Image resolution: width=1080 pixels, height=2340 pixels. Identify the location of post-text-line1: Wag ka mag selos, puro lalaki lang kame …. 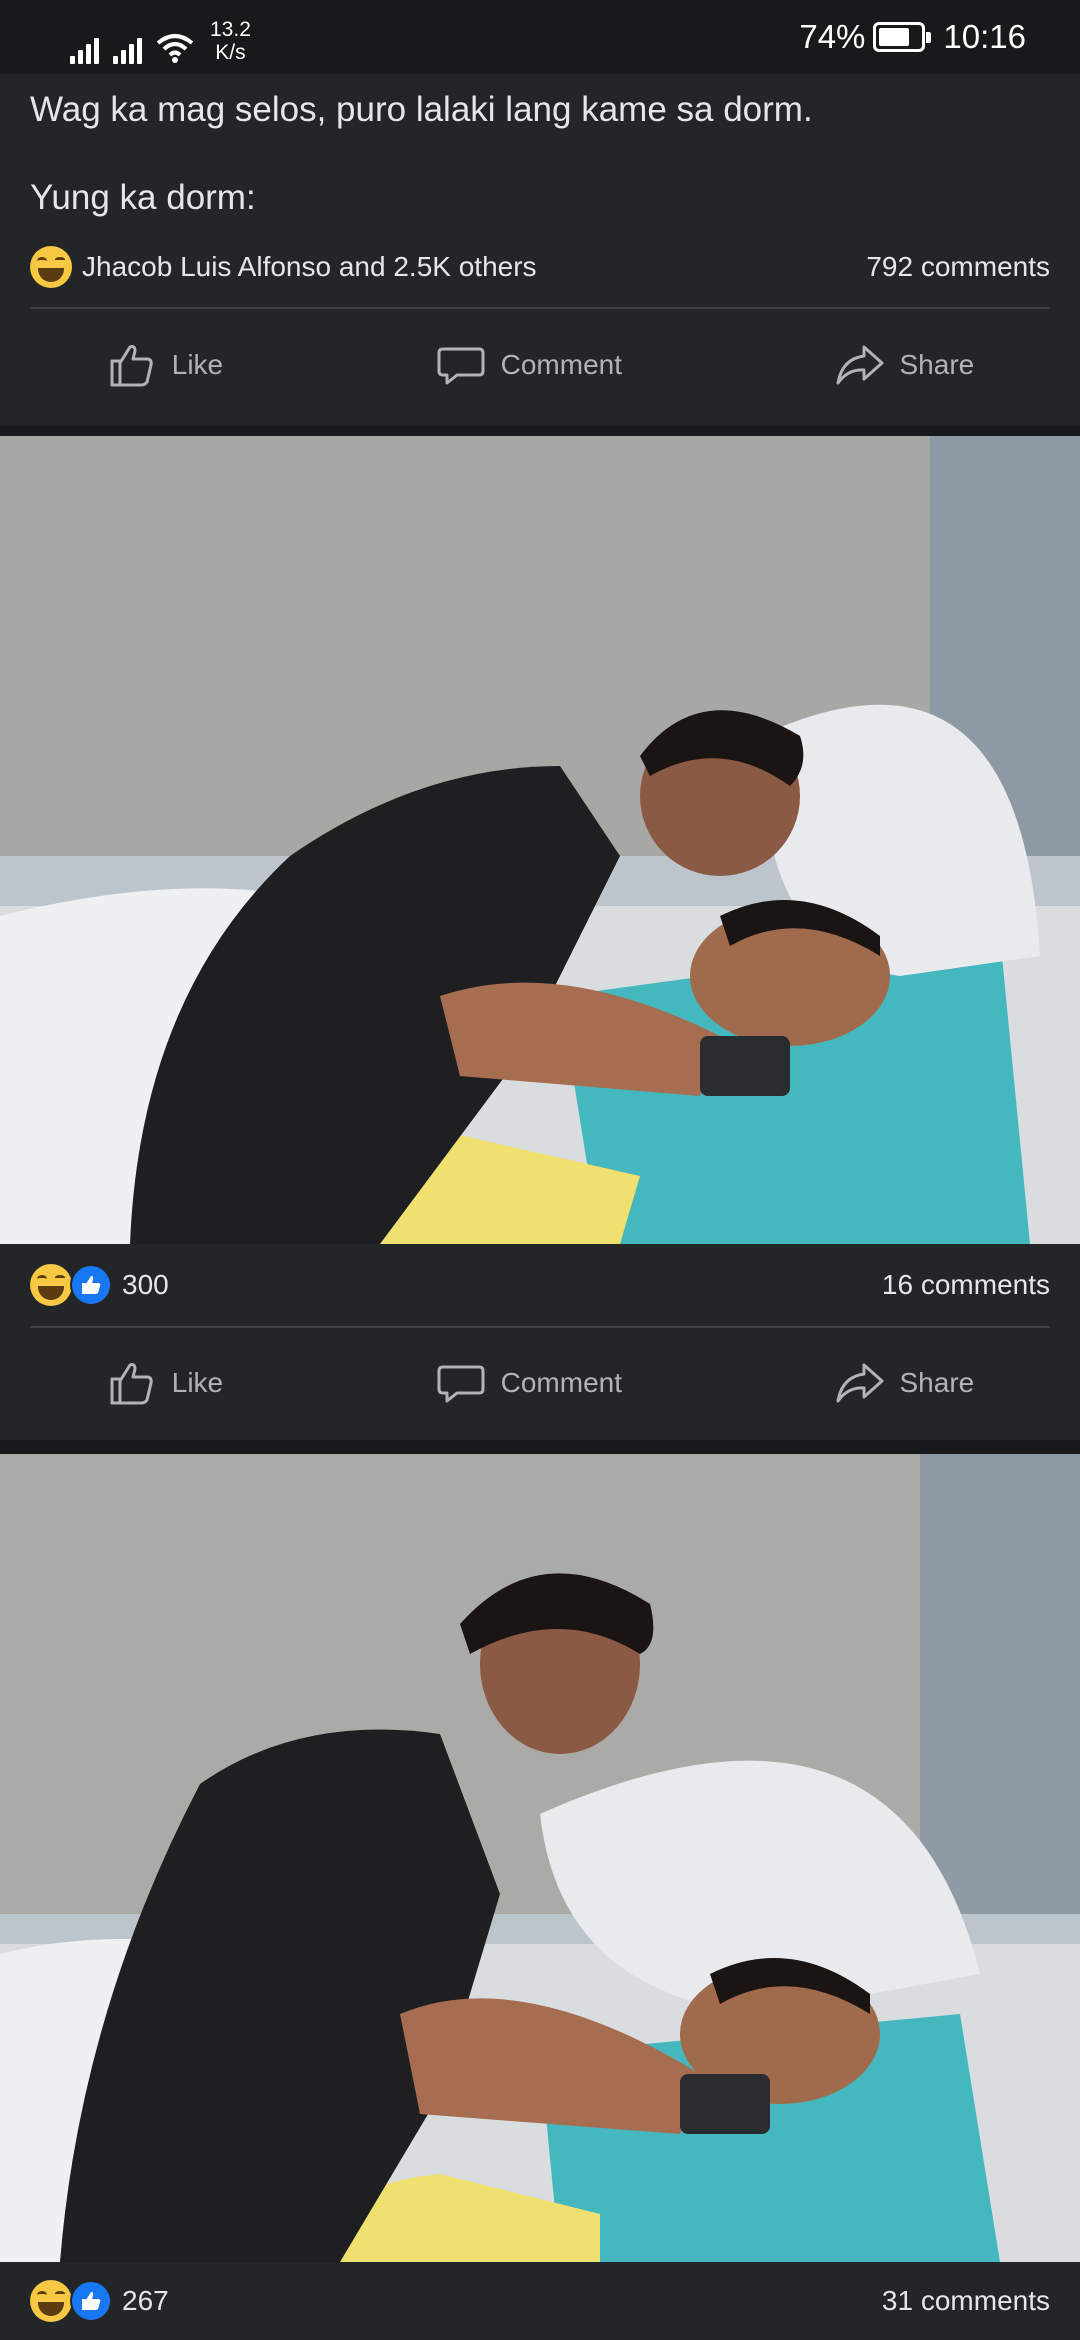
(421, 109).